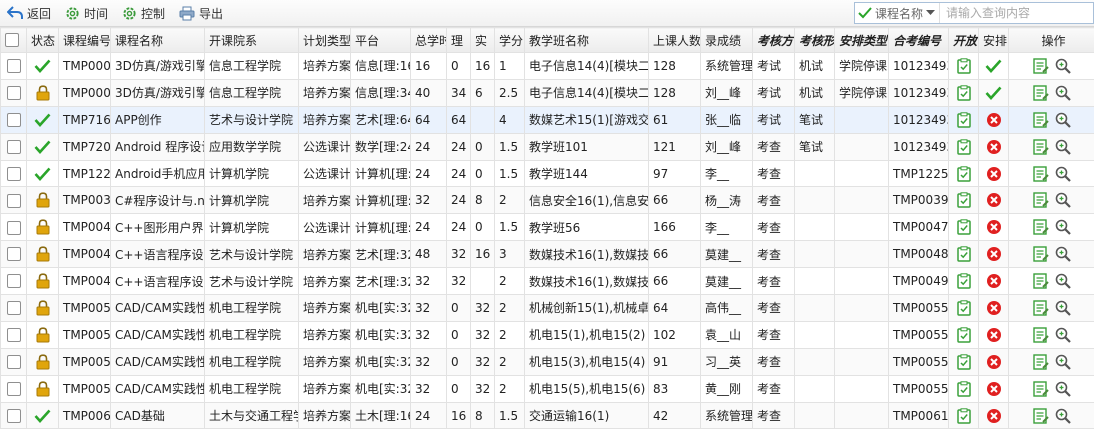  I want to click on column-header: 学分, so click(510, 40).